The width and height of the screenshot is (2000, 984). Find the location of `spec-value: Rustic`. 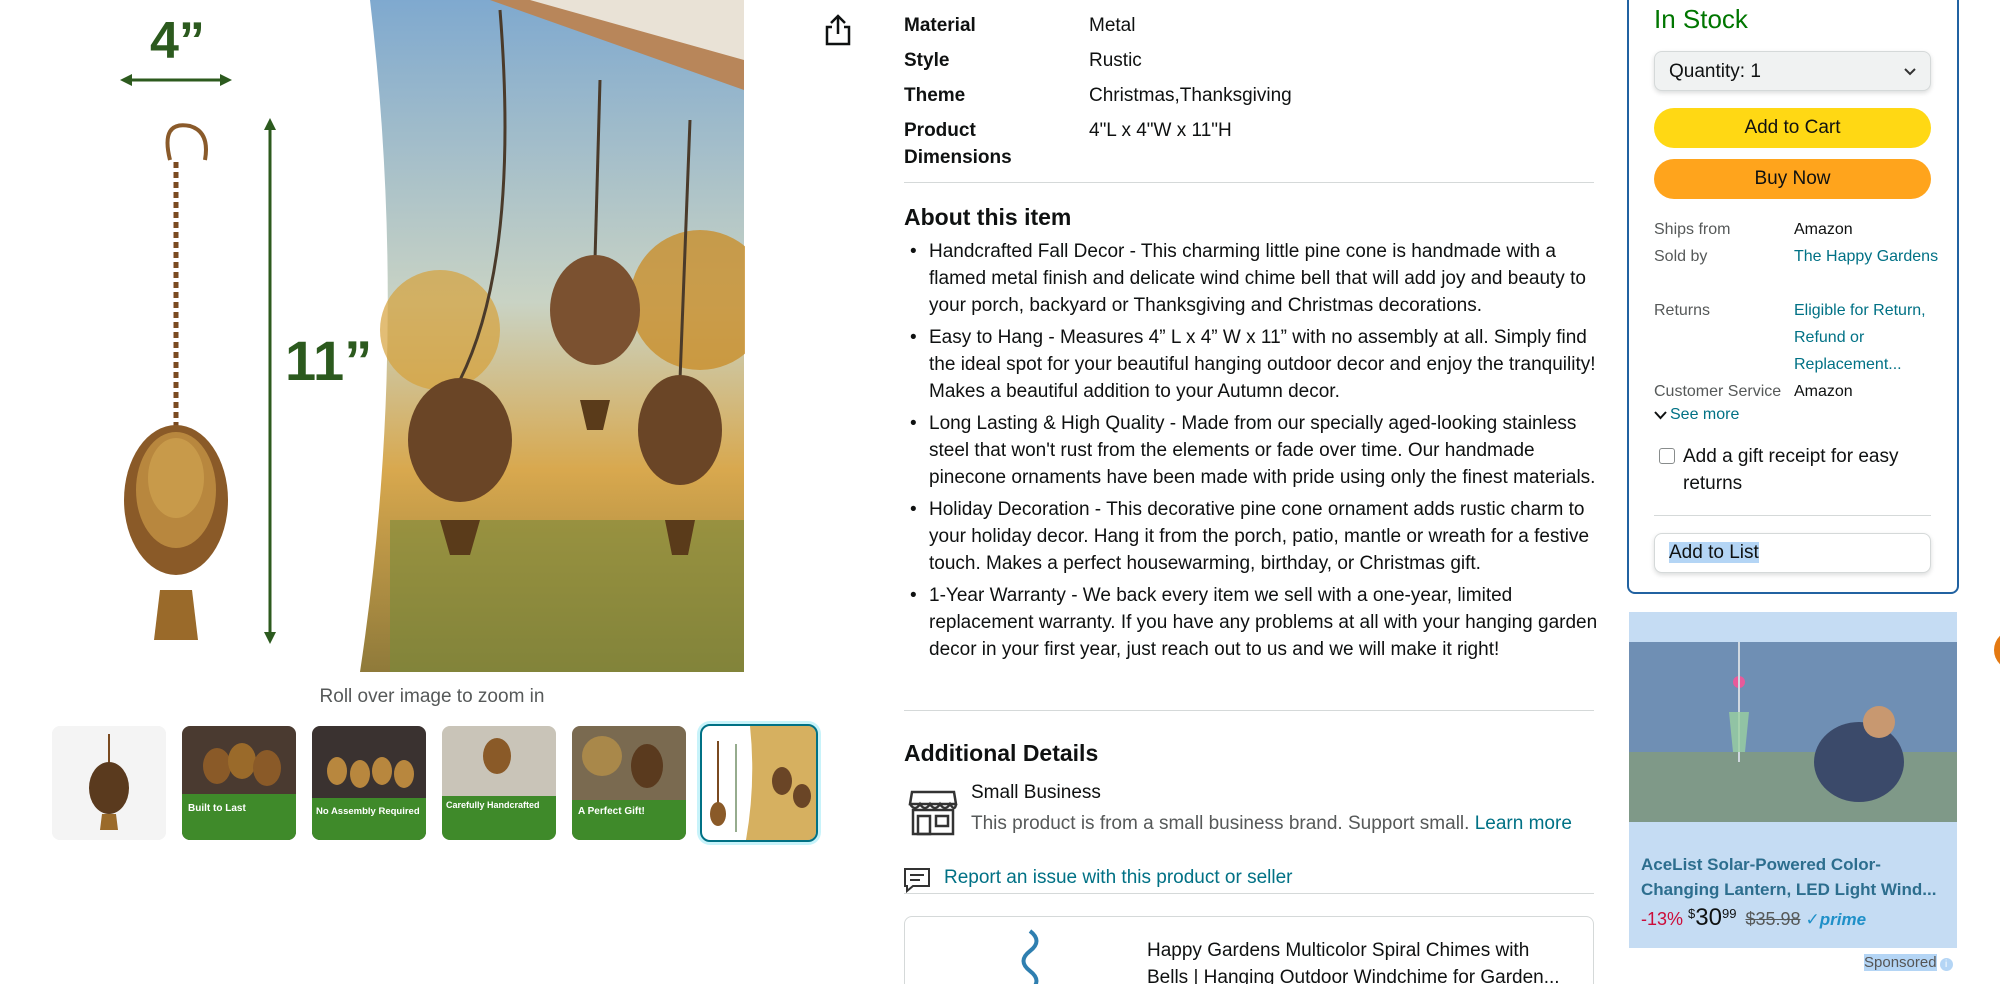

spec-value: Rustic is located at coordinates (1115, 60).